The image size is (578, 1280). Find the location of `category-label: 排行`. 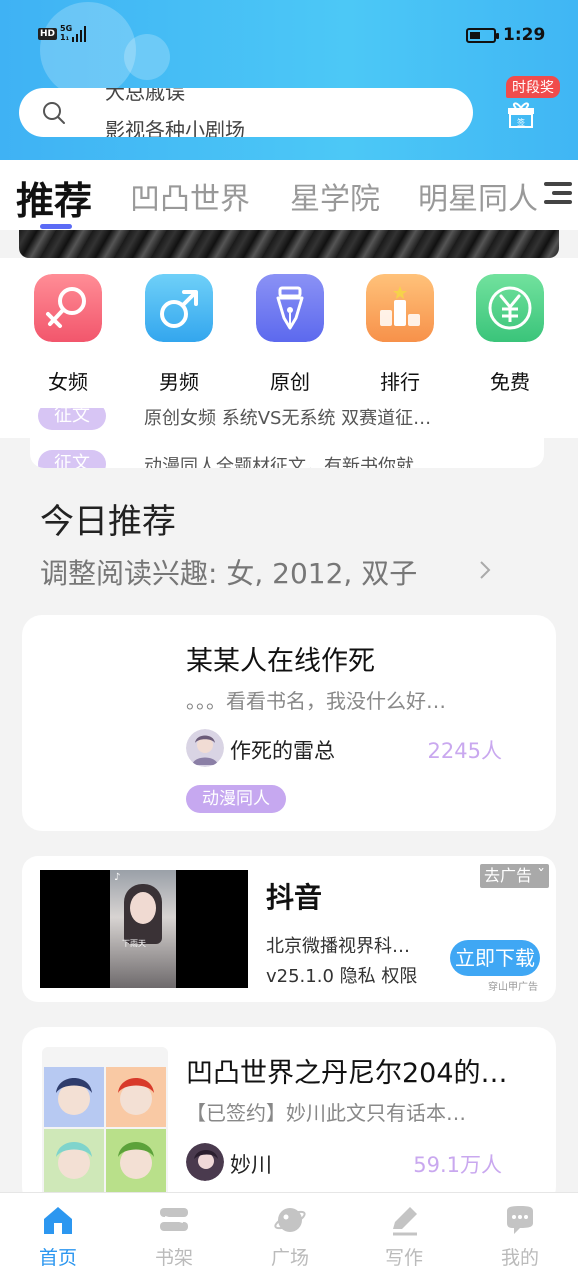

category-label: 排行 is located at coordinates (400, 382).